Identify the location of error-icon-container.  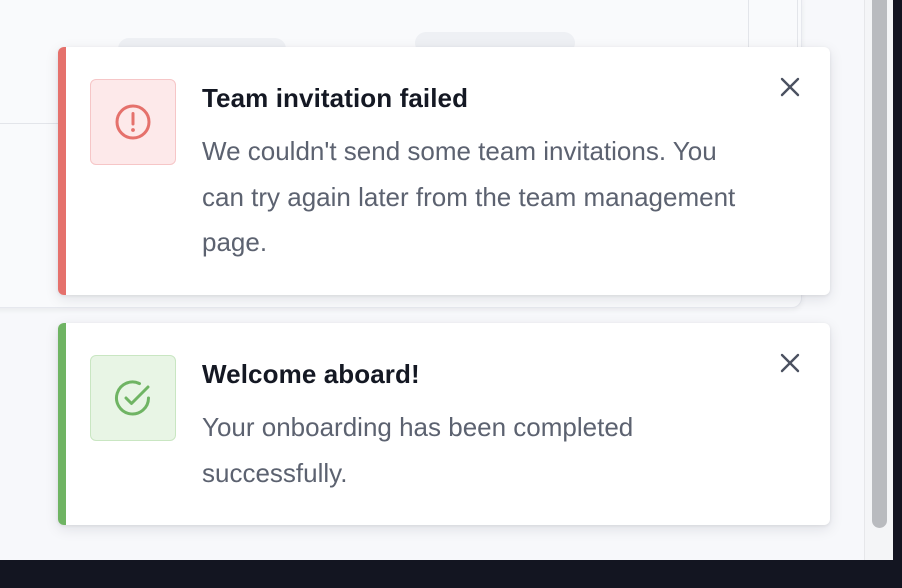
(133, 122).